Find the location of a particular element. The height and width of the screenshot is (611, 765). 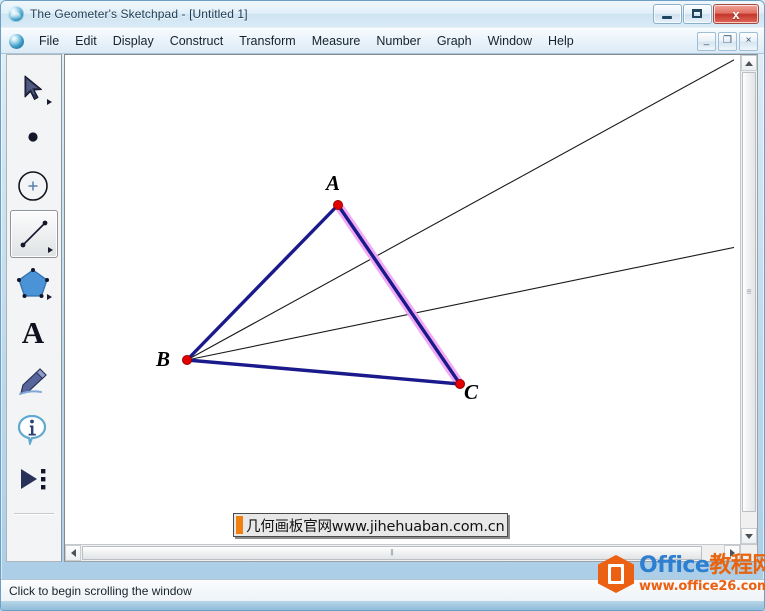

vertical-scrollbar: ≡ is located at coordinates (748, 299).